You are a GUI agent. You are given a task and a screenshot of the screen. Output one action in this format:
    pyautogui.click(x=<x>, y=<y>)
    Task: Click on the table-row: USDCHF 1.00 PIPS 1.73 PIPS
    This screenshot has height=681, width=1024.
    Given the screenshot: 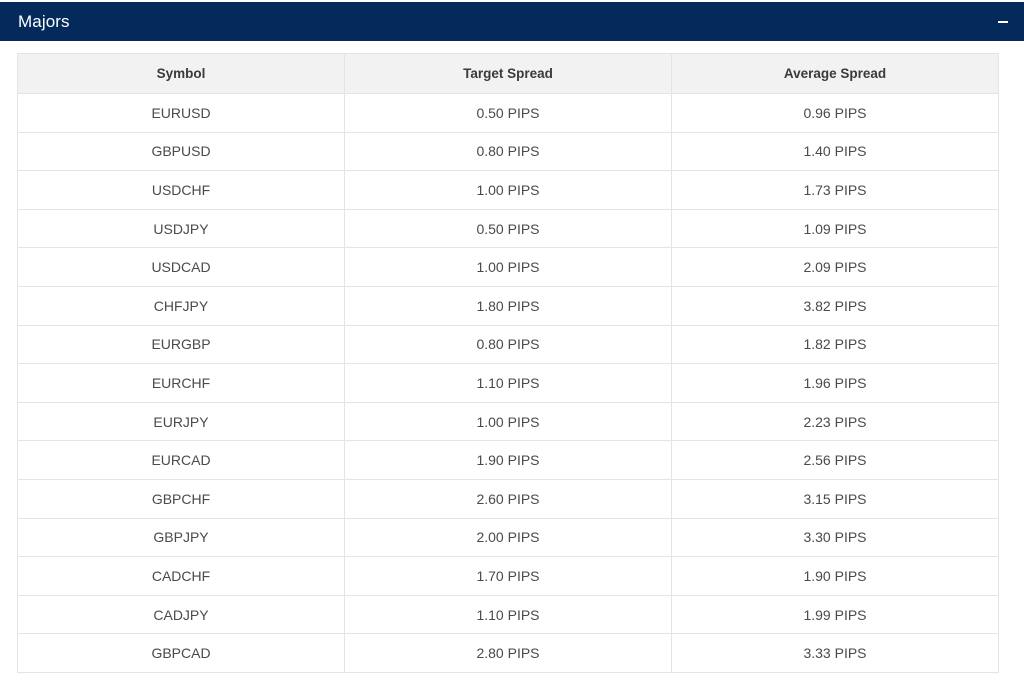 What is the action you would take?
    pyautogui.click(x=508, y=190)
    